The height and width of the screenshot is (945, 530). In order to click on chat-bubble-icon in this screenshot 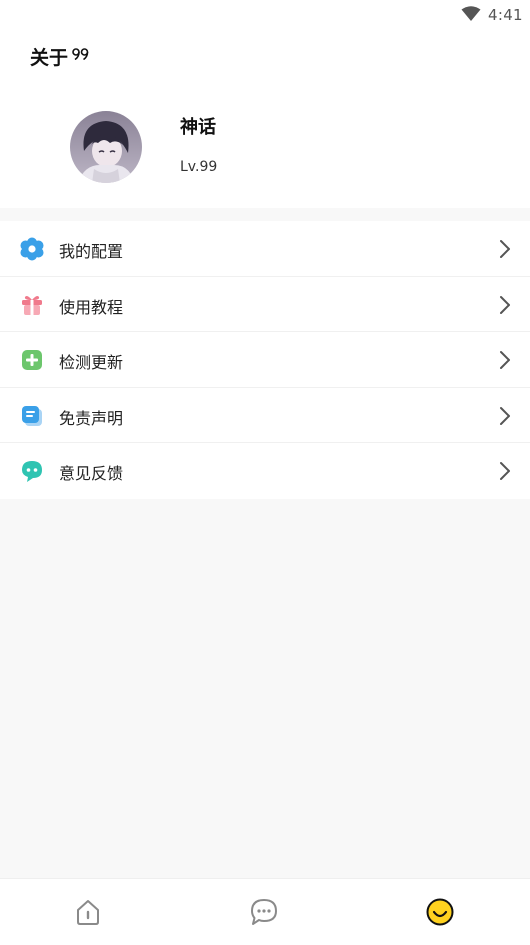, I will do `click(32, 471)`.